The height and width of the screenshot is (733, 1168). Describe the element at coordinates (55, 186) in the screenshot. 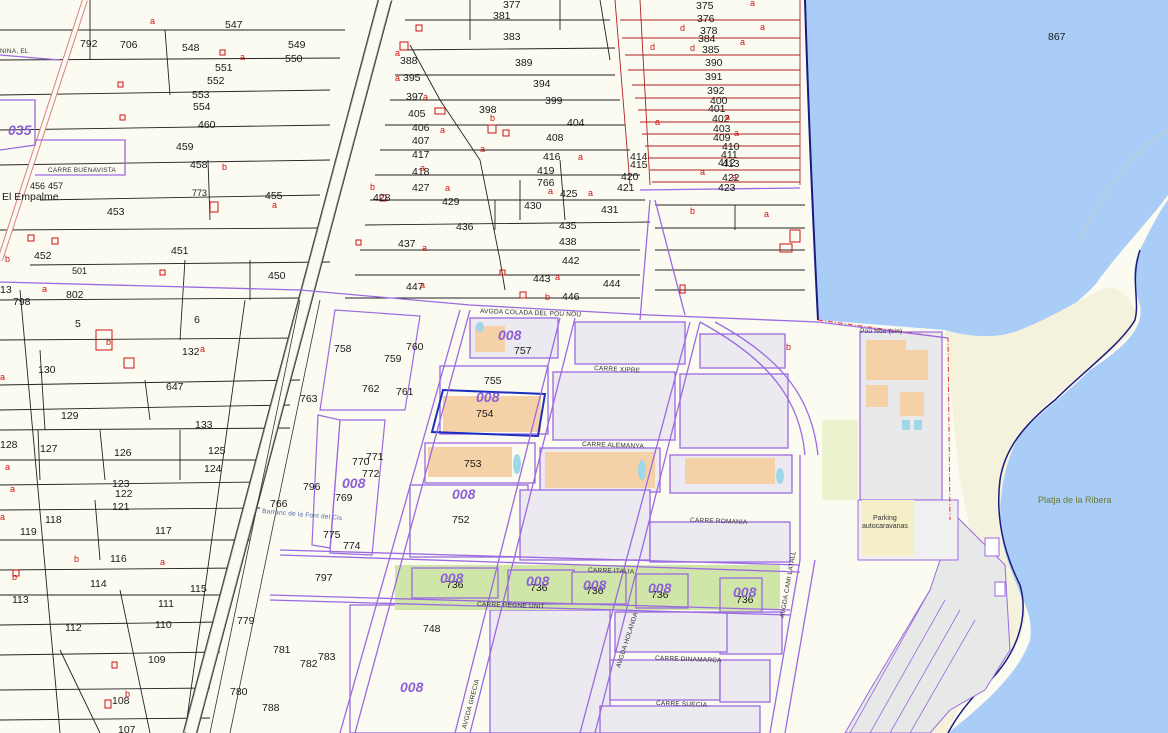

I see `parcel-label: 457` at that location.